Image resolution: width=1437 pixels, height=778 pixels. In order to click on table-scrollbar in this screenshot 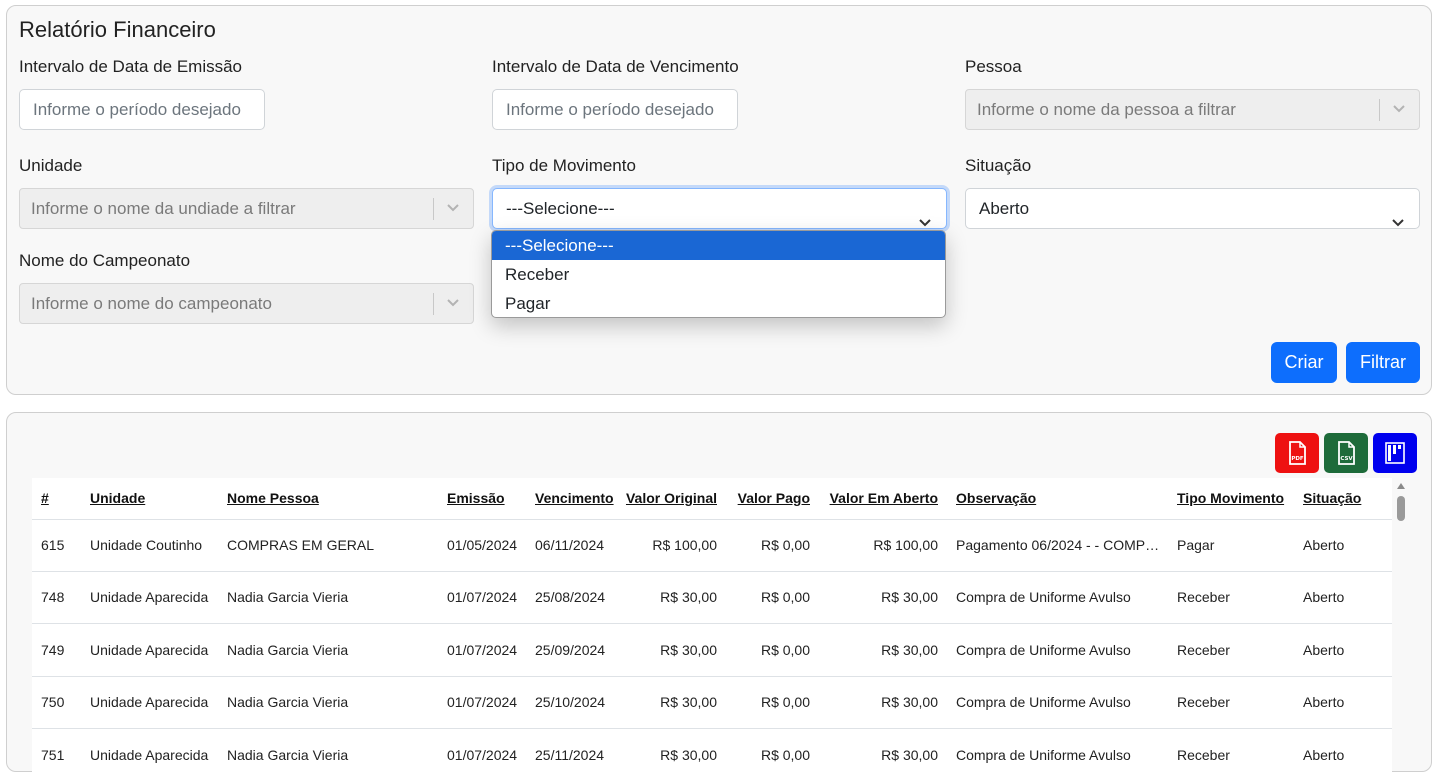, I will do `click(1401, 628)`.